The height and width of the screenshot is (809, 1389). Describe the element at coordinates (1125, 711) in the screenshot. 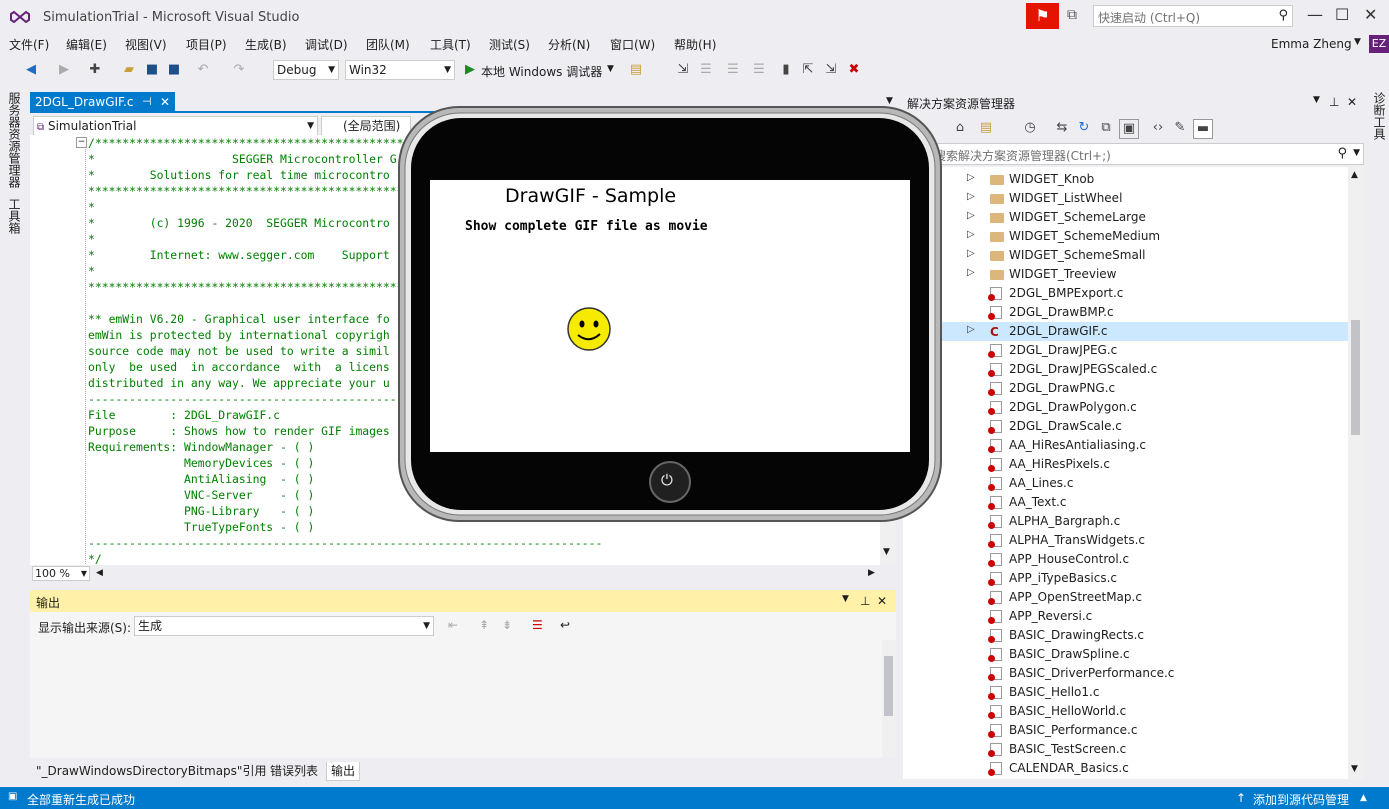

I see `tree-file: BASIC_HelloWorld.c` at that location.